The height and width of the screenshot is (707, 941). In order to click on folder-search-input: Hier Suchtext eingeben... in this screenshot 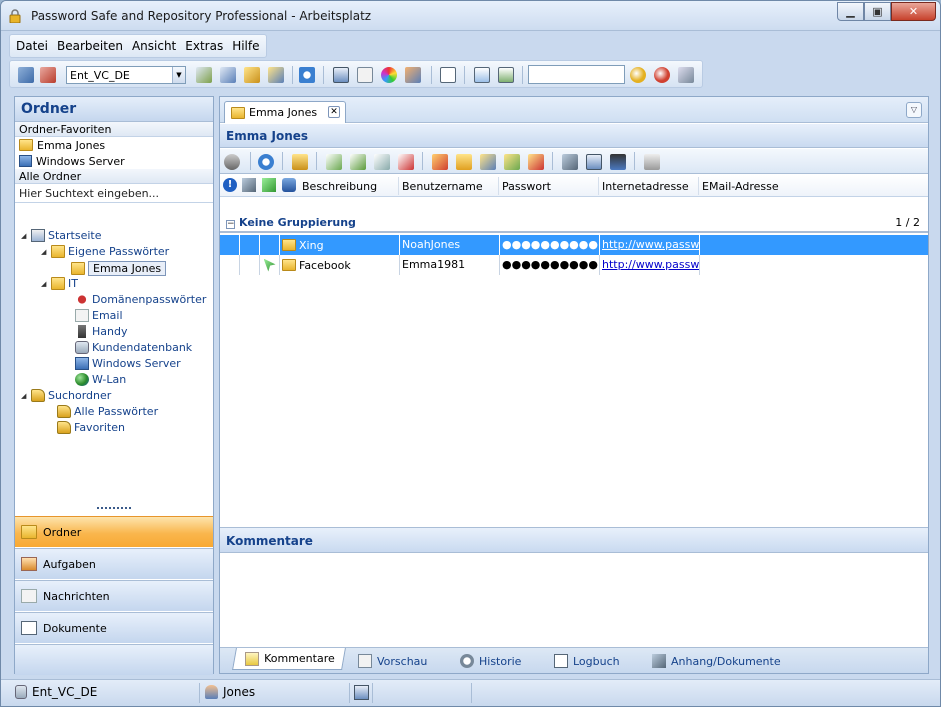, I will do `click(114, 193)`.